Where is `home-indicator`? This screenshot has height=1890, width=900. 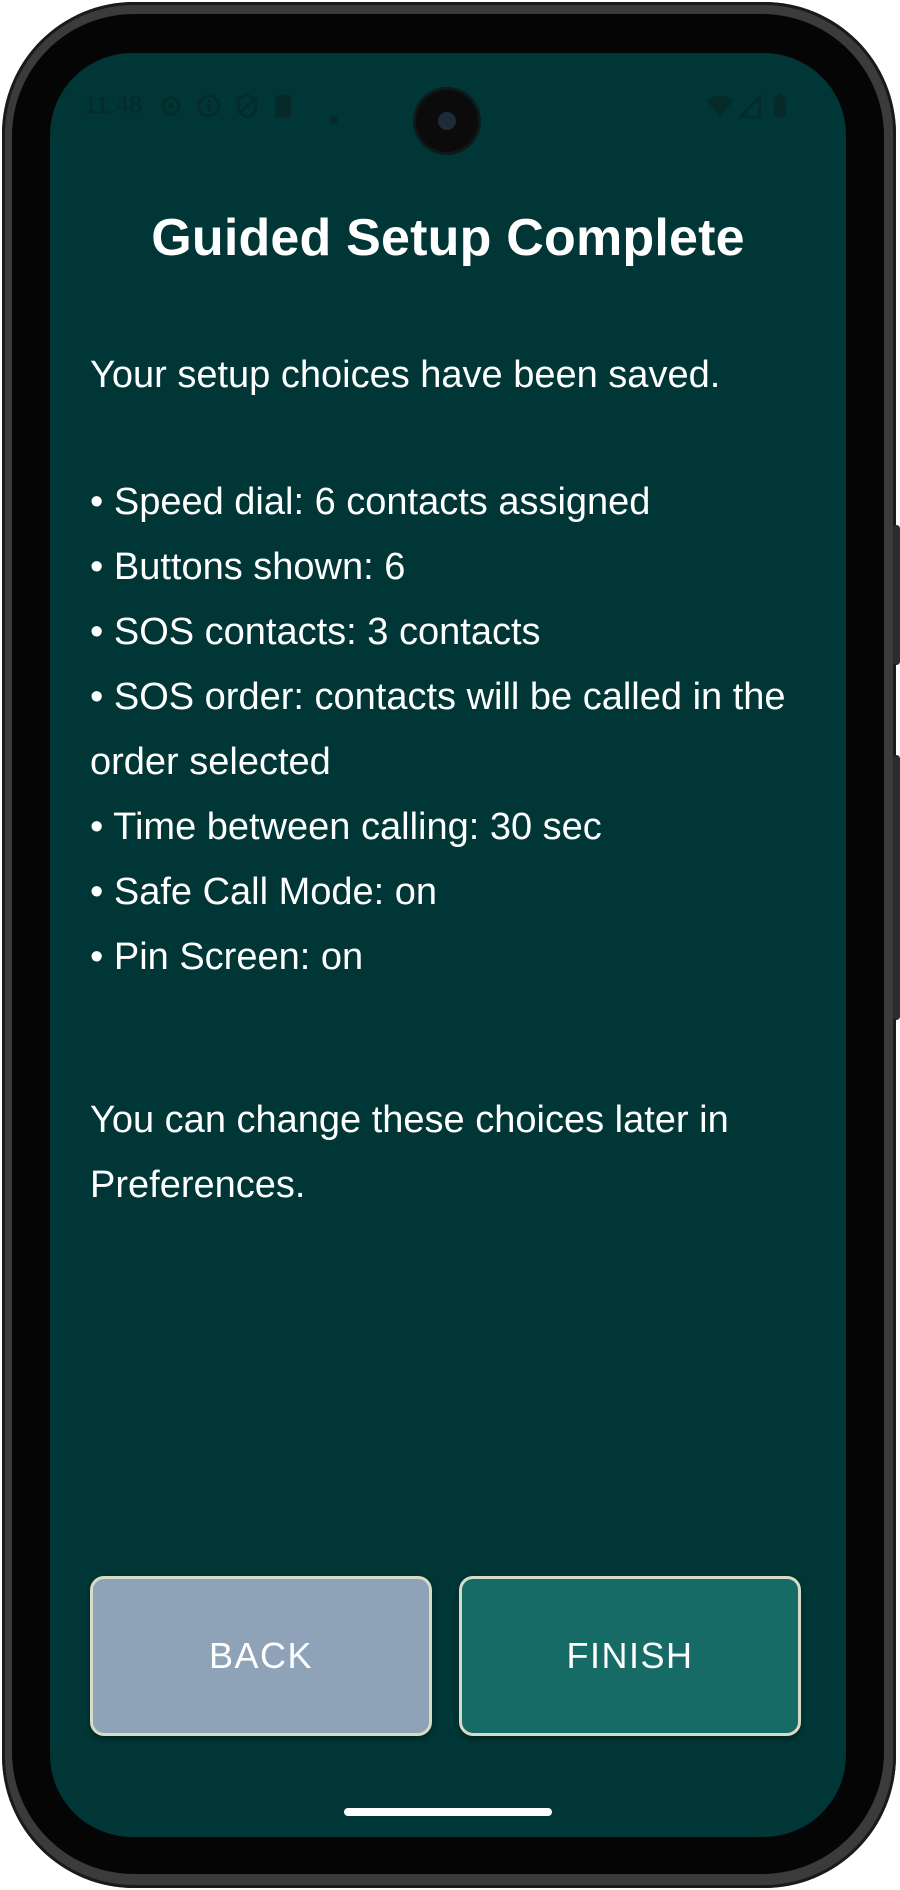
home-indicator is located at coordinates (448, 1812).